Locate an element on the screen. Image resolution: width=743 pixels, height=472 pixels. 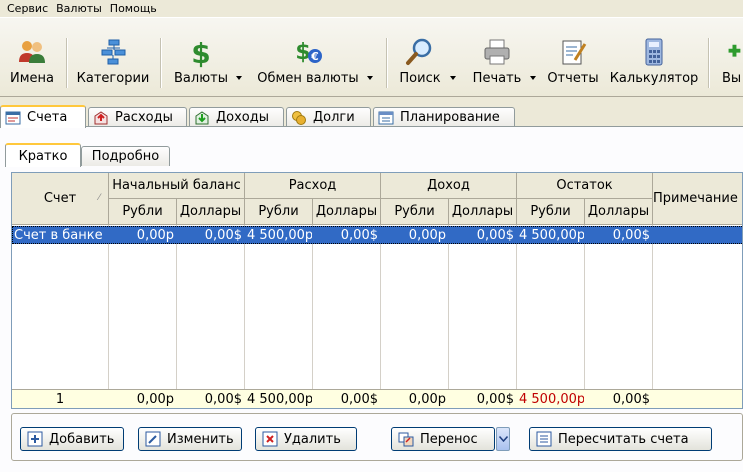
calculator-button: Калькулятор is located at coordinates (654, 63).